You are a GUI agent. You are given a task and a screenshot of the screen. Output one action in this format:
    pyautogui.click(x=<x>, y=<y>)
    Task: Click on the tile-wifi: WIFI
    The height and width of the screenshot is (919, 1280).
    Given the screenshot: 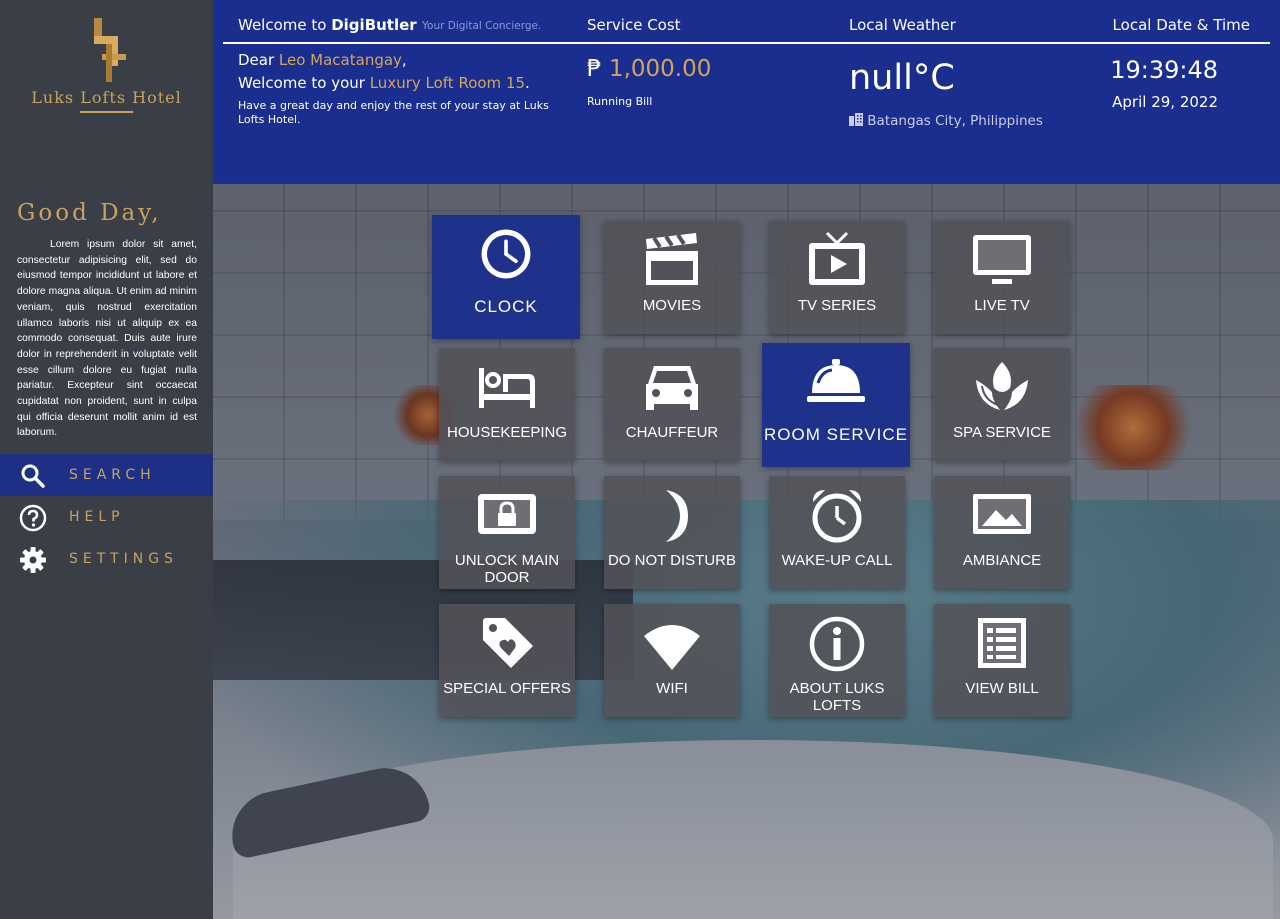 What is the action you would take?
    pyautogui.click(x=672, y=660)
    